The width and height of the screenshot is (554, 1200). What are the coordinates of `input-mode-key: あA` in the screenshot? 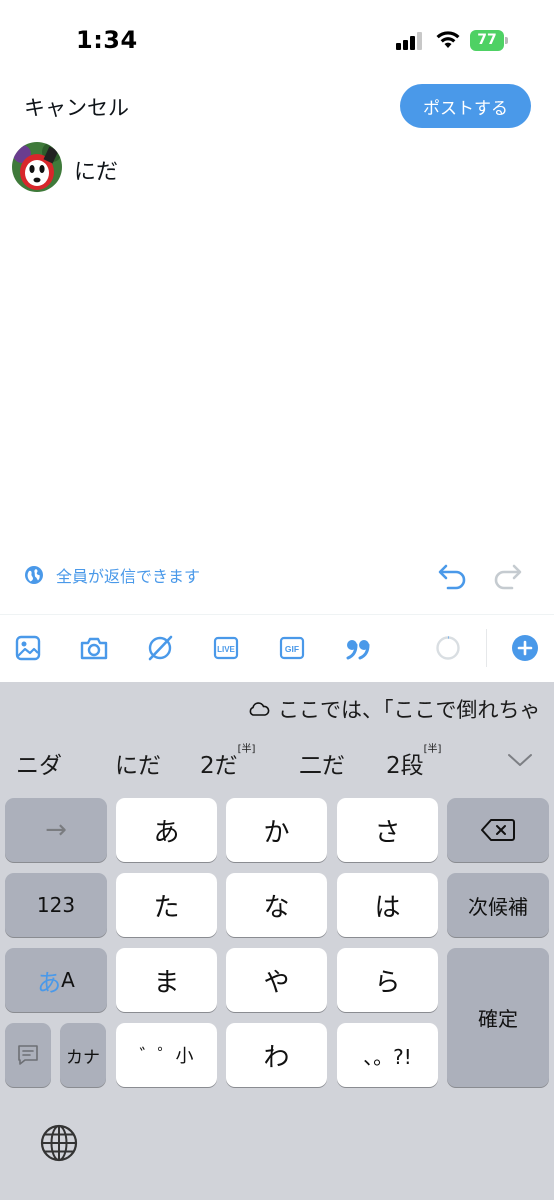 It's located at (56, 980).